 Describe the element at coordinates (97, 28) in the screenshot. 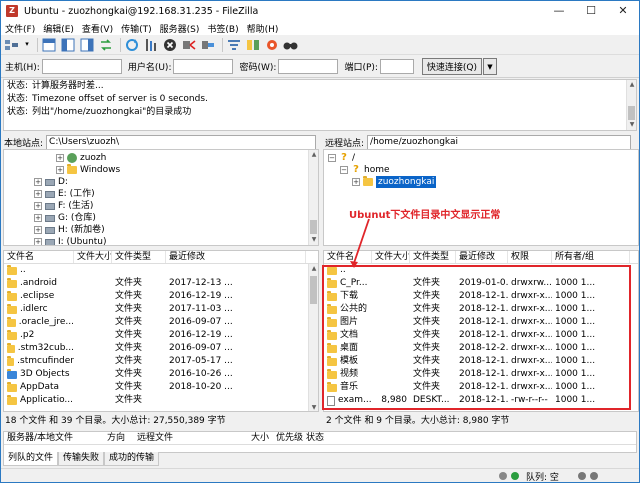

I see `menu-view: 查看(V)` at that location.